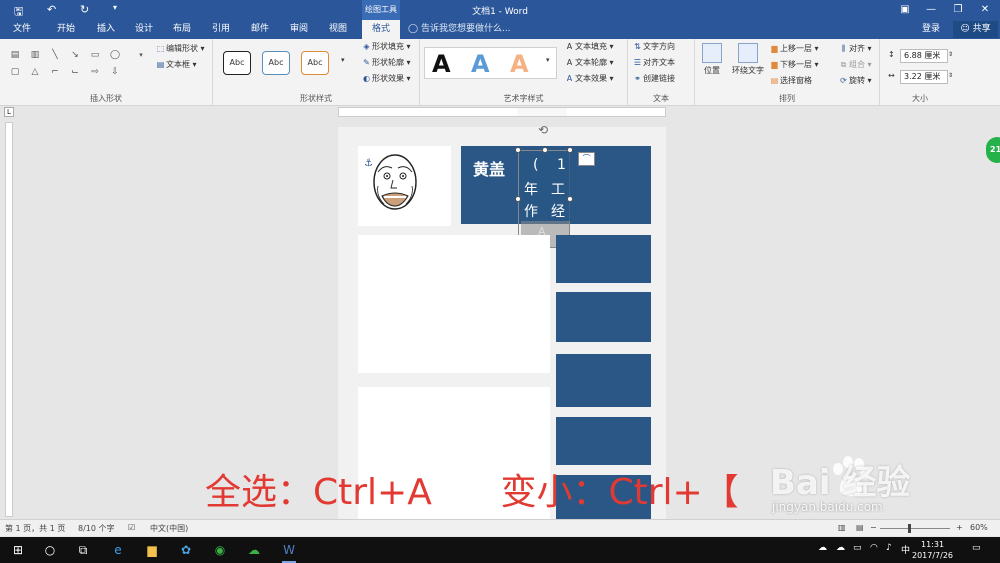 Image resolution: width=1000 pixels, height=563 pixels. Describe the element at coordinates (653, 79) in the screenshot. I see `create-link-button: ⚭ 创建链接` at that location.